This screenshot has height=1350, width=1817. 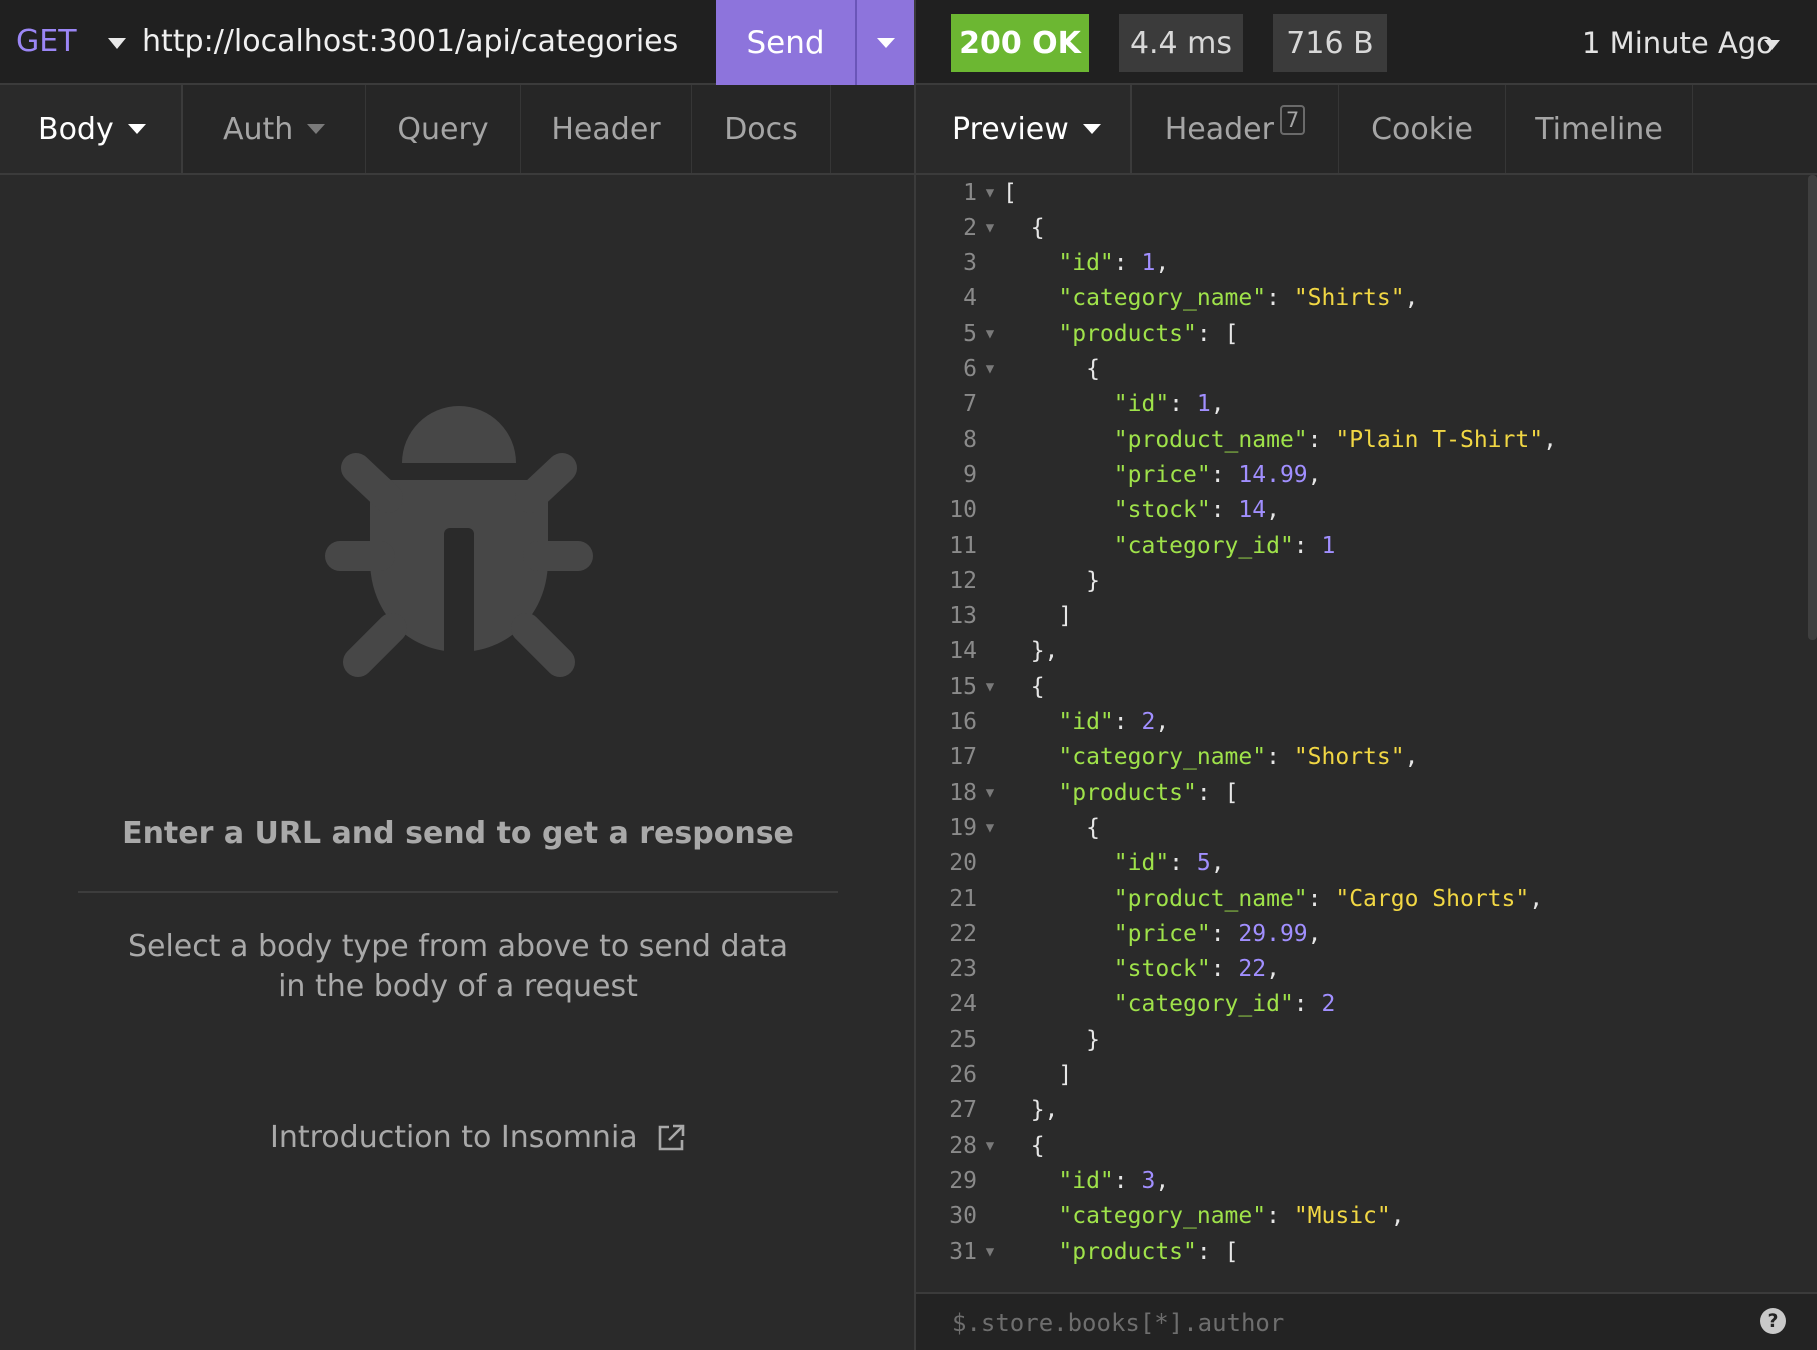 What do you see at coordinates (963, 1004) in the screenshot?
I see `line-number: 24` at bounding box center [963, 1004].